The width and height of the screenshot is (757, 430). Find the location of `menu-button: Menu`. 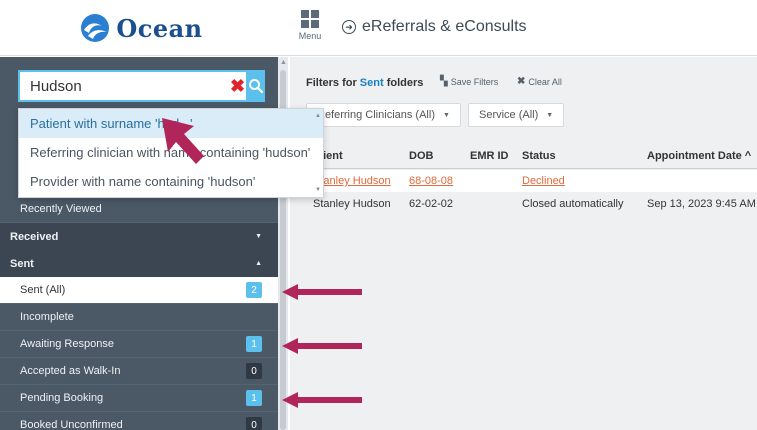

menu-button: Menu is located at coordinates (310, 30).